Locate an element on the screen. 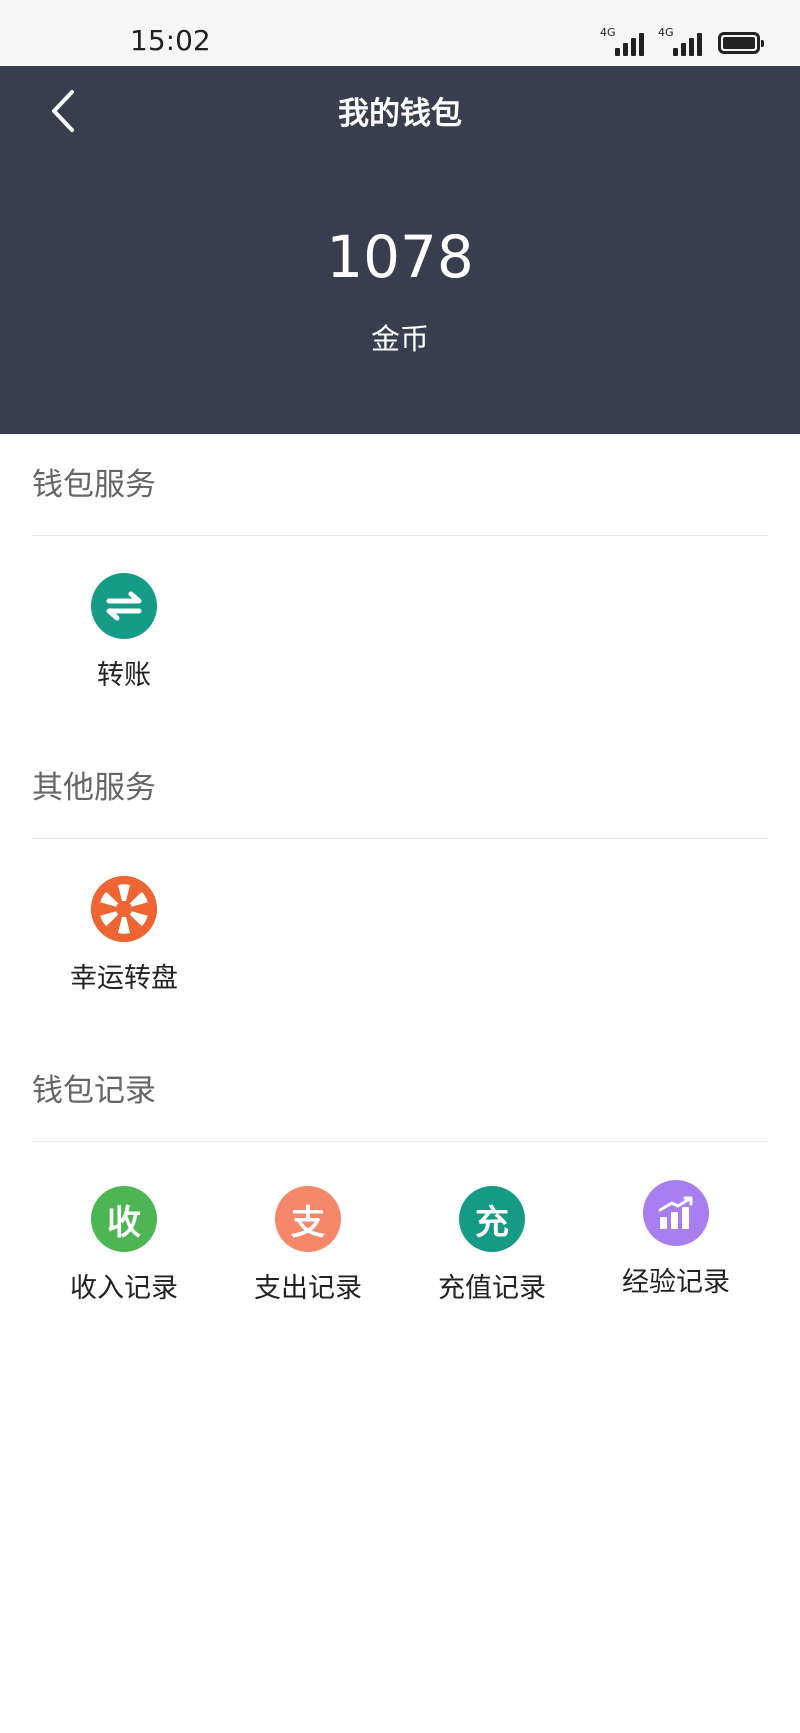 The height and width of the screenshot is (1733, 800). recharge-record-item: 充 充值记录 is located at coordinates (492, 1245).